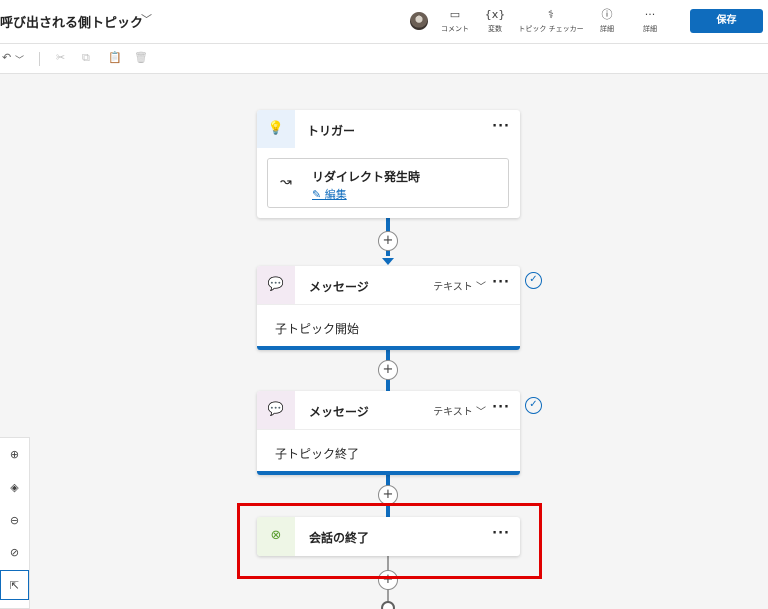 The image size is (768, 609). What do you see at coordinates (726, 21) in the screenshot?
I see `save-button: 保存` at bounding box center [726, 21].